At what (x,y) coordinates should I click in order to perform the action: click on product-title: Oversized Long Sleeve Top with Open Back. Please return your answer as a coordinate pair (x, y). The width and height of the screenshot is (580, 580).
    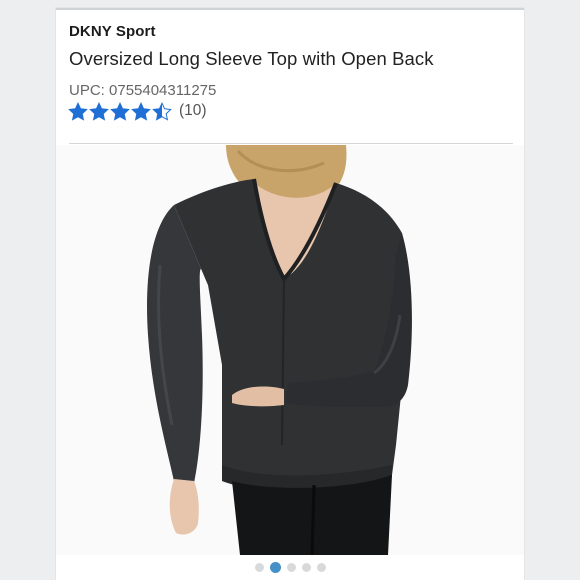
    Looking at the image, I should click on (251, 58).